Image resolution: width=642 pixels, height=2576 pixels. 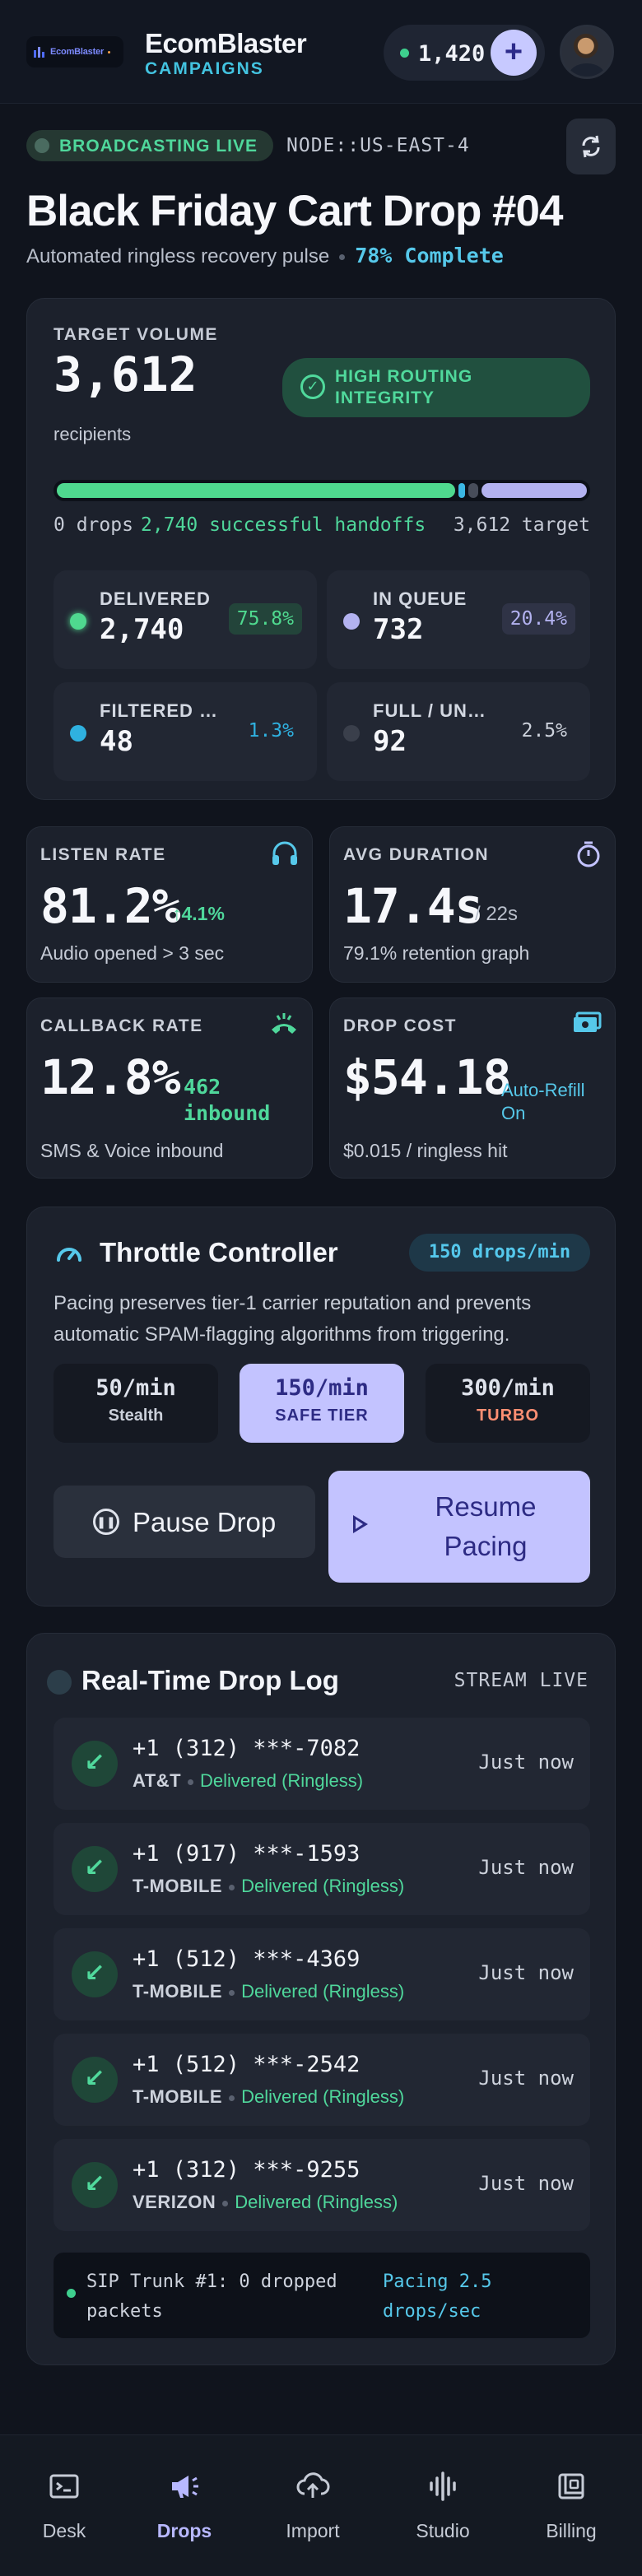 What do you see at coordinates (508, 1403) in the screenshot?
I see `tier-turbo-option: 300/min TURBO` at bounding box center [508, 1403].